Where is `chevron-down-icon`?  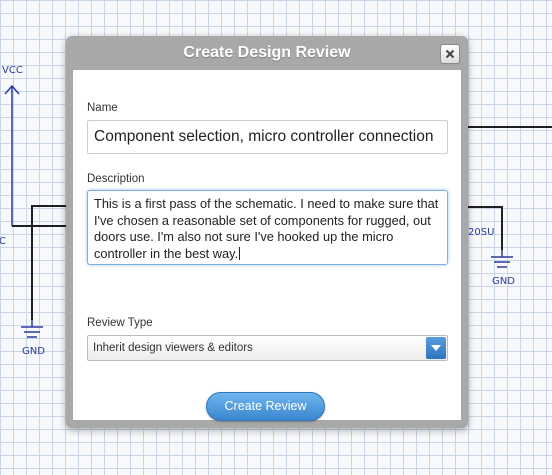
chevron-down-icon is located at coordinates (436, 348).